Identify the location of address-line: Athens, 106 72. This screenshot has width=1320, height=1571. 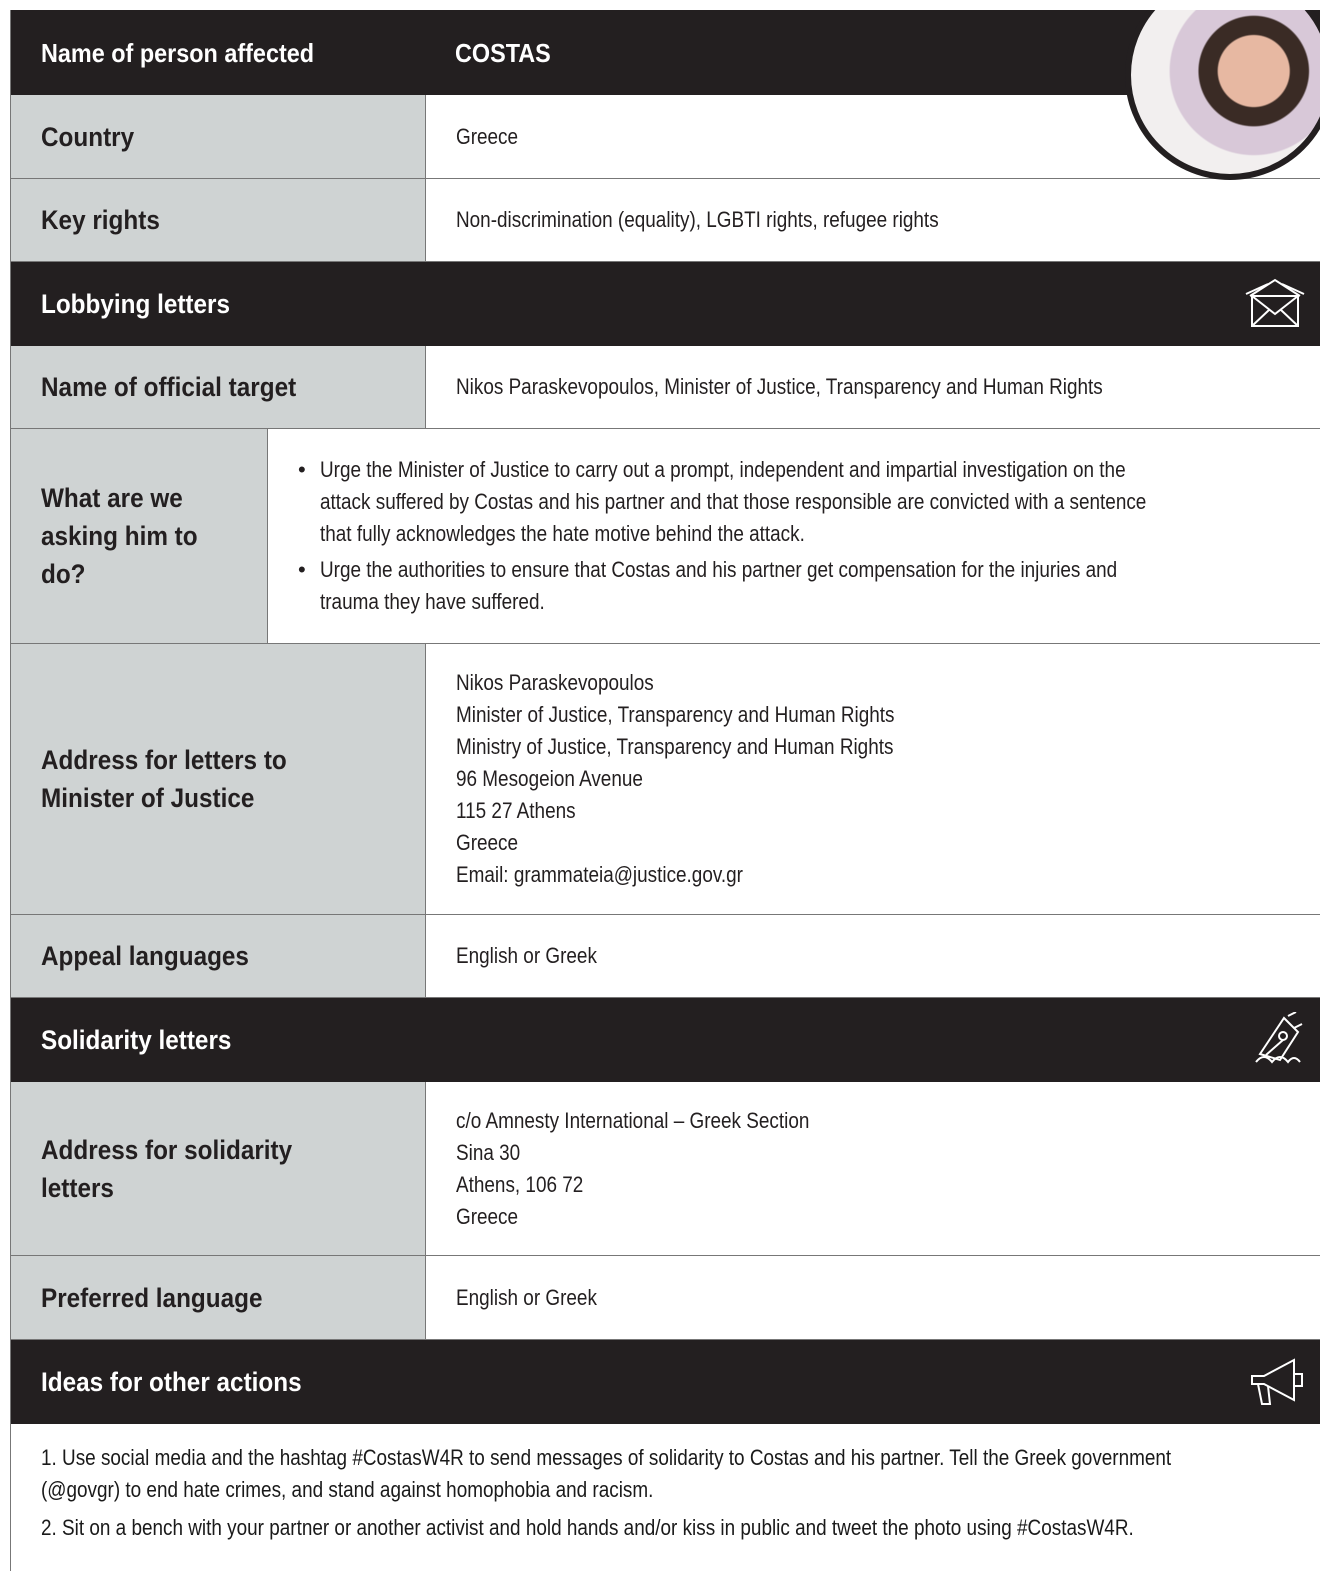
(520, 1184).